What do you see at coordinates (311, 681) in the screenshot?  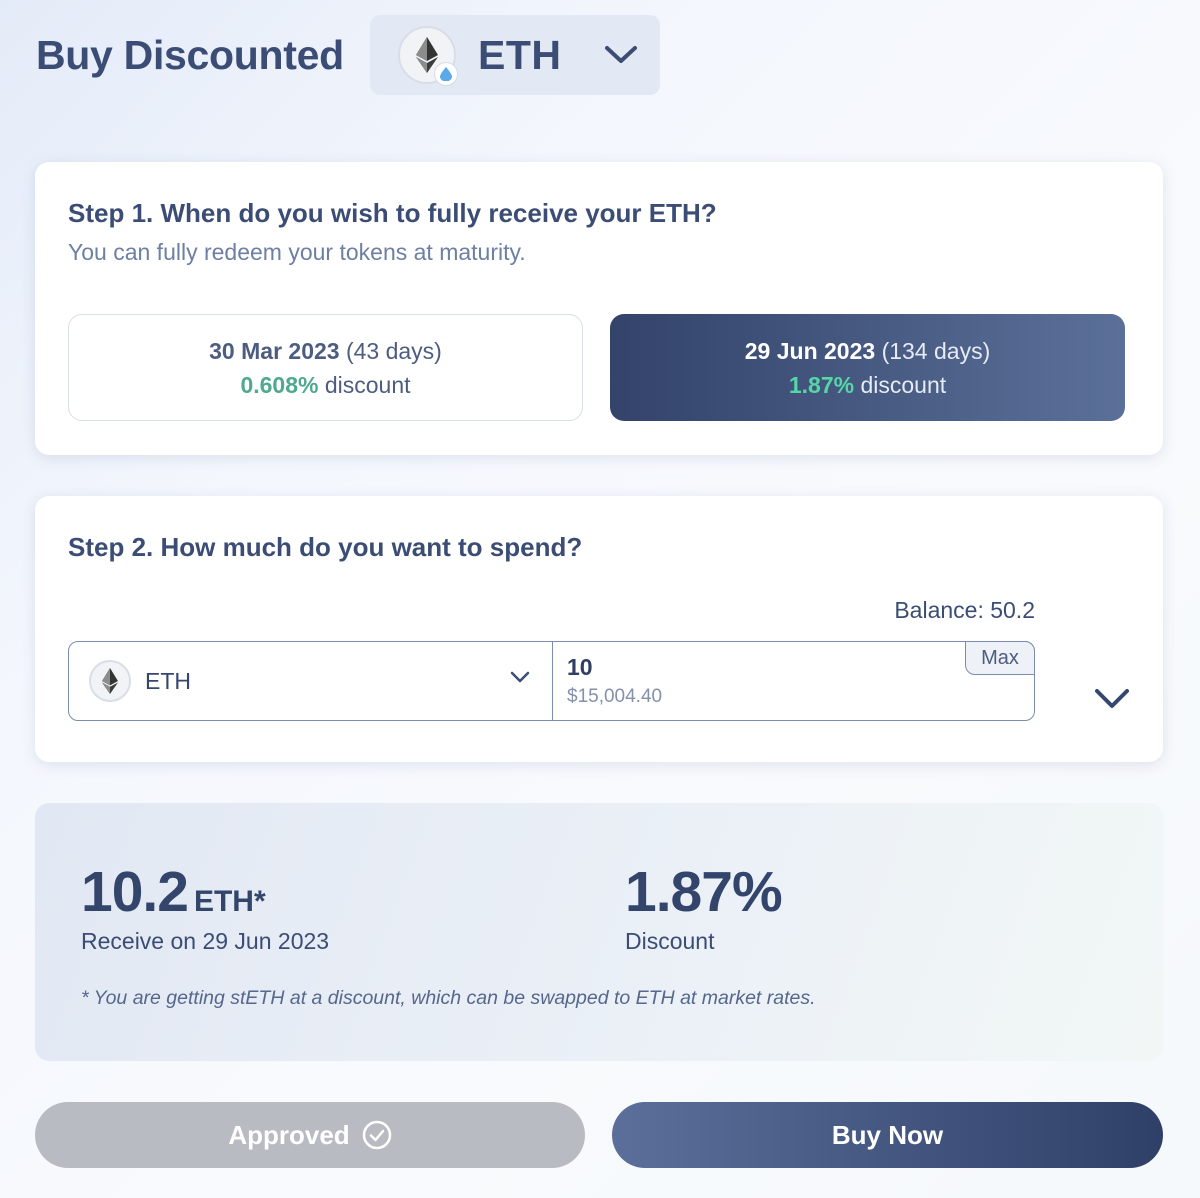 I see `token-select: ETH` at bounding box center [311, 681].